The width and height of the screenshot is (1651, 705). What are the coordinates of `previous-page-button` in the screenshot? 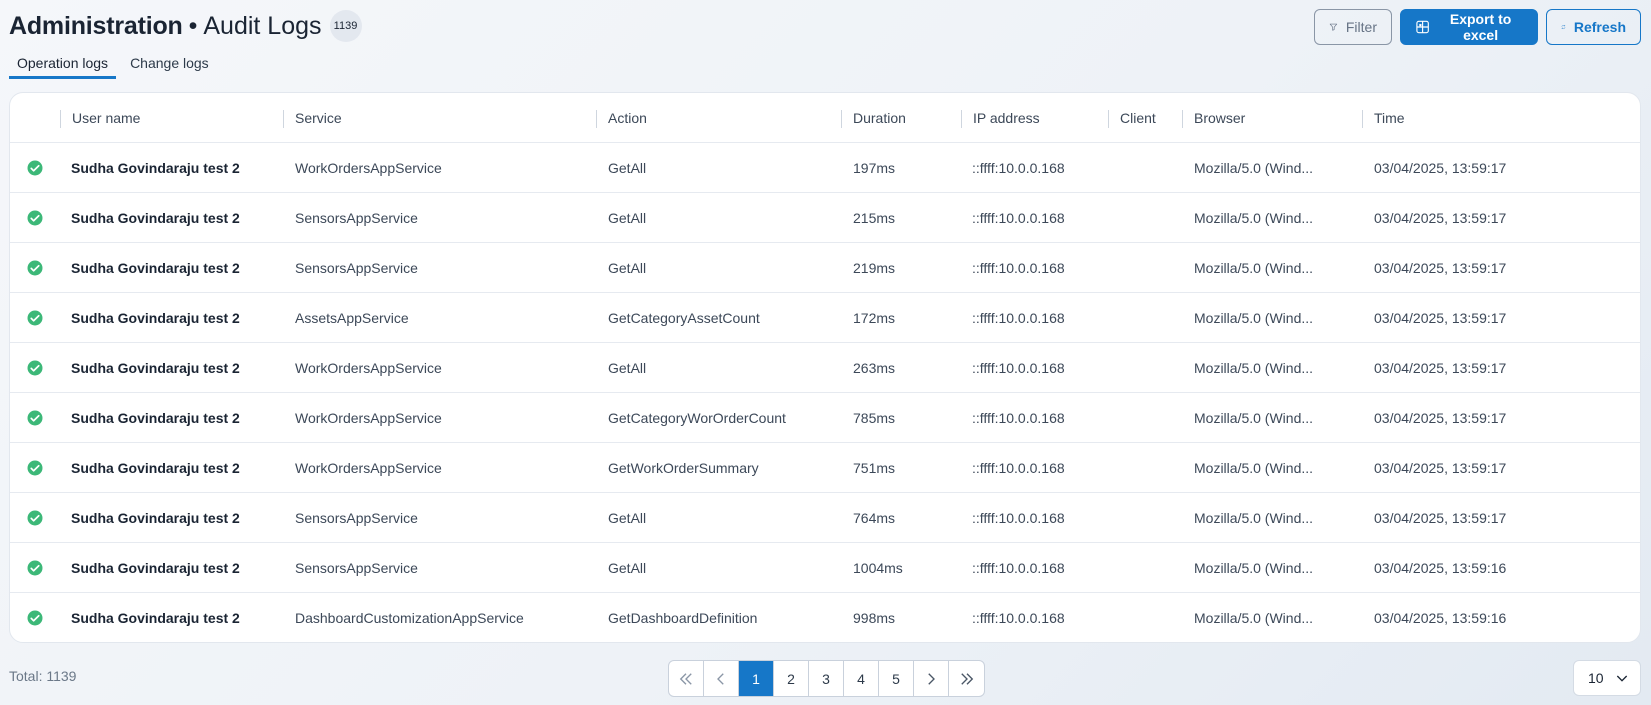 It's located at (721, 678).